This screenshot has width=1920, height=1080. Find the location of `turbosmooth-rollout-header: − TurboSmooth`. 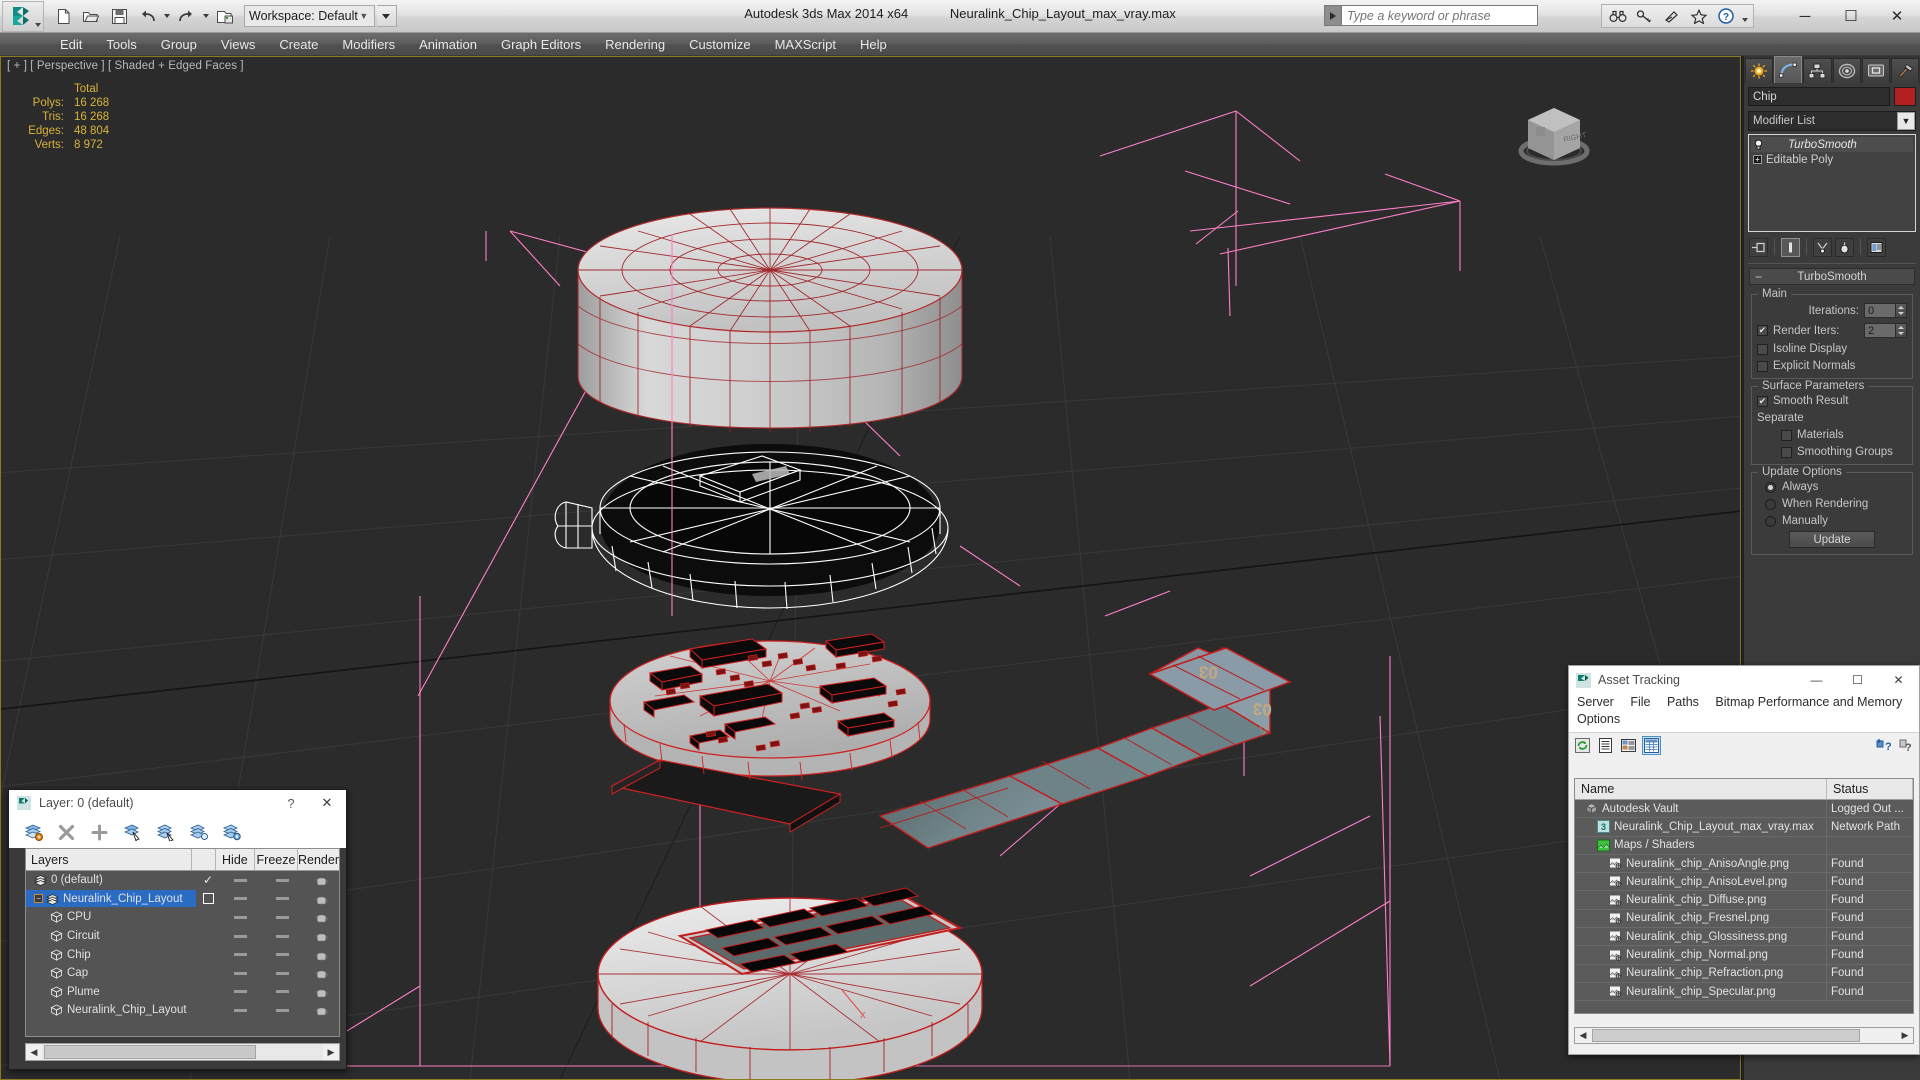

turbosmooth-rollout-header: − TurboSmooth is located at coordinates (1832, 276).